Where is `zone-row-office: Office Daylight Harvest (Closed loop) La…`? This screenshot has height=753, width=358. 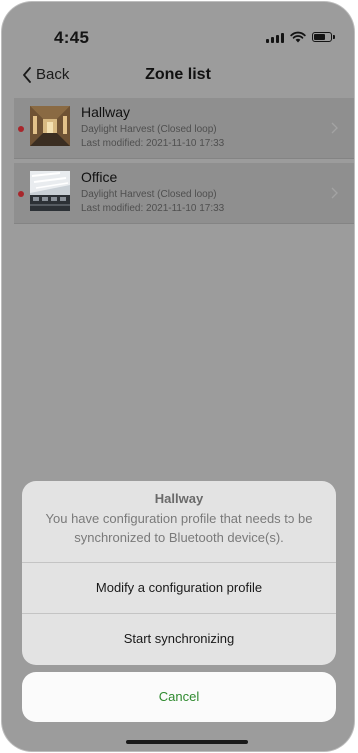 zone-row-office: Office Daylight Harvest (Closed loop) La… is located at coordinates (184, 193).